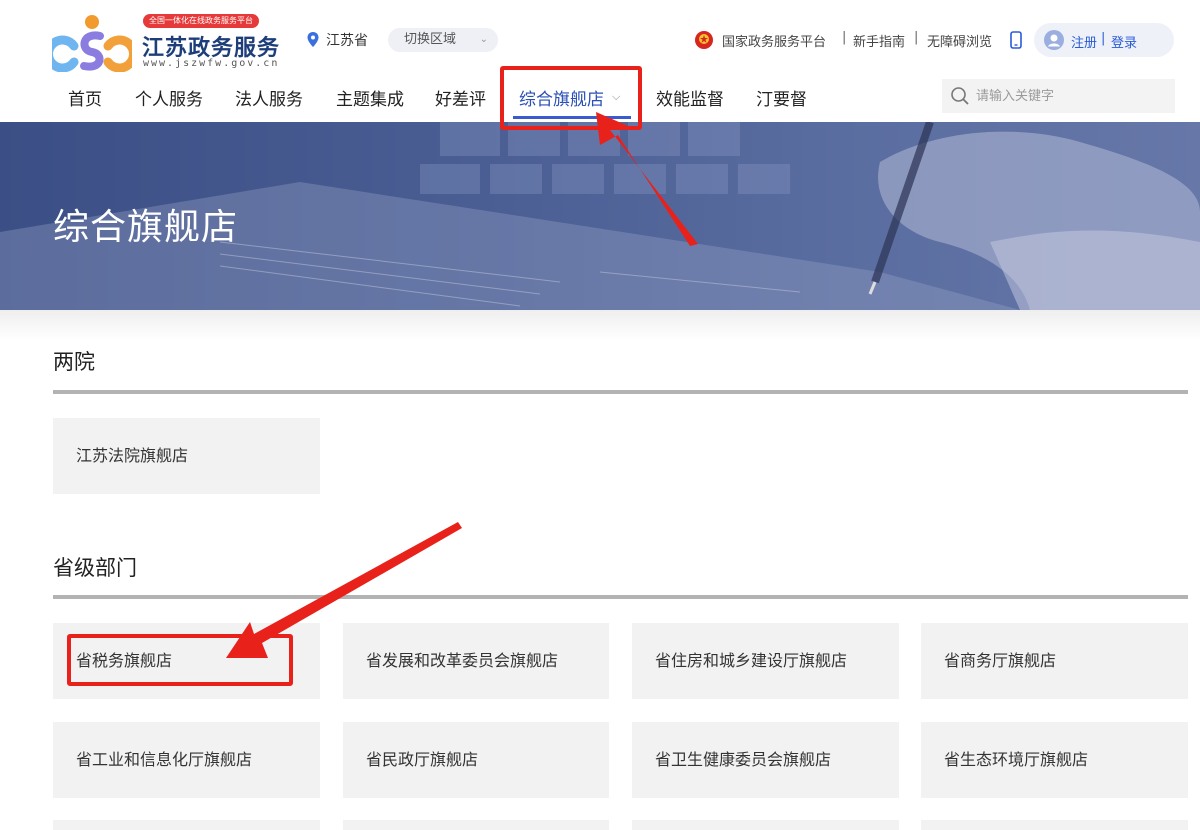 The width and height of the screenshot is (1200, 830). I want to click on store-card-housing-construction: 省住房和城乡建设厅旗舰店, so click(765, 661).